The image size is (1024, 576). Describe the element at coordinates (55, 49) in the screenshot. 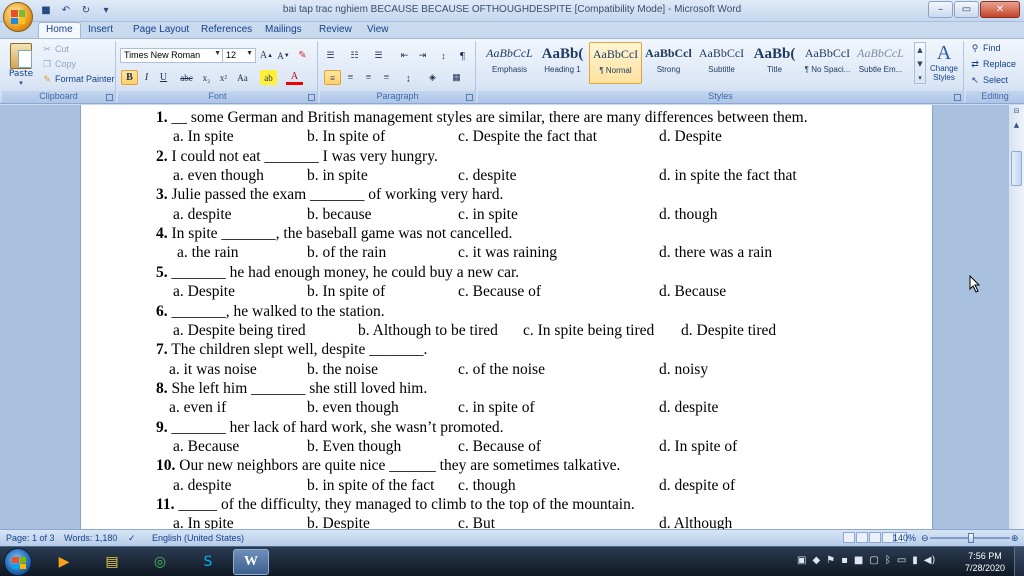

I see `cut-button: ✂ Cut` at that location.